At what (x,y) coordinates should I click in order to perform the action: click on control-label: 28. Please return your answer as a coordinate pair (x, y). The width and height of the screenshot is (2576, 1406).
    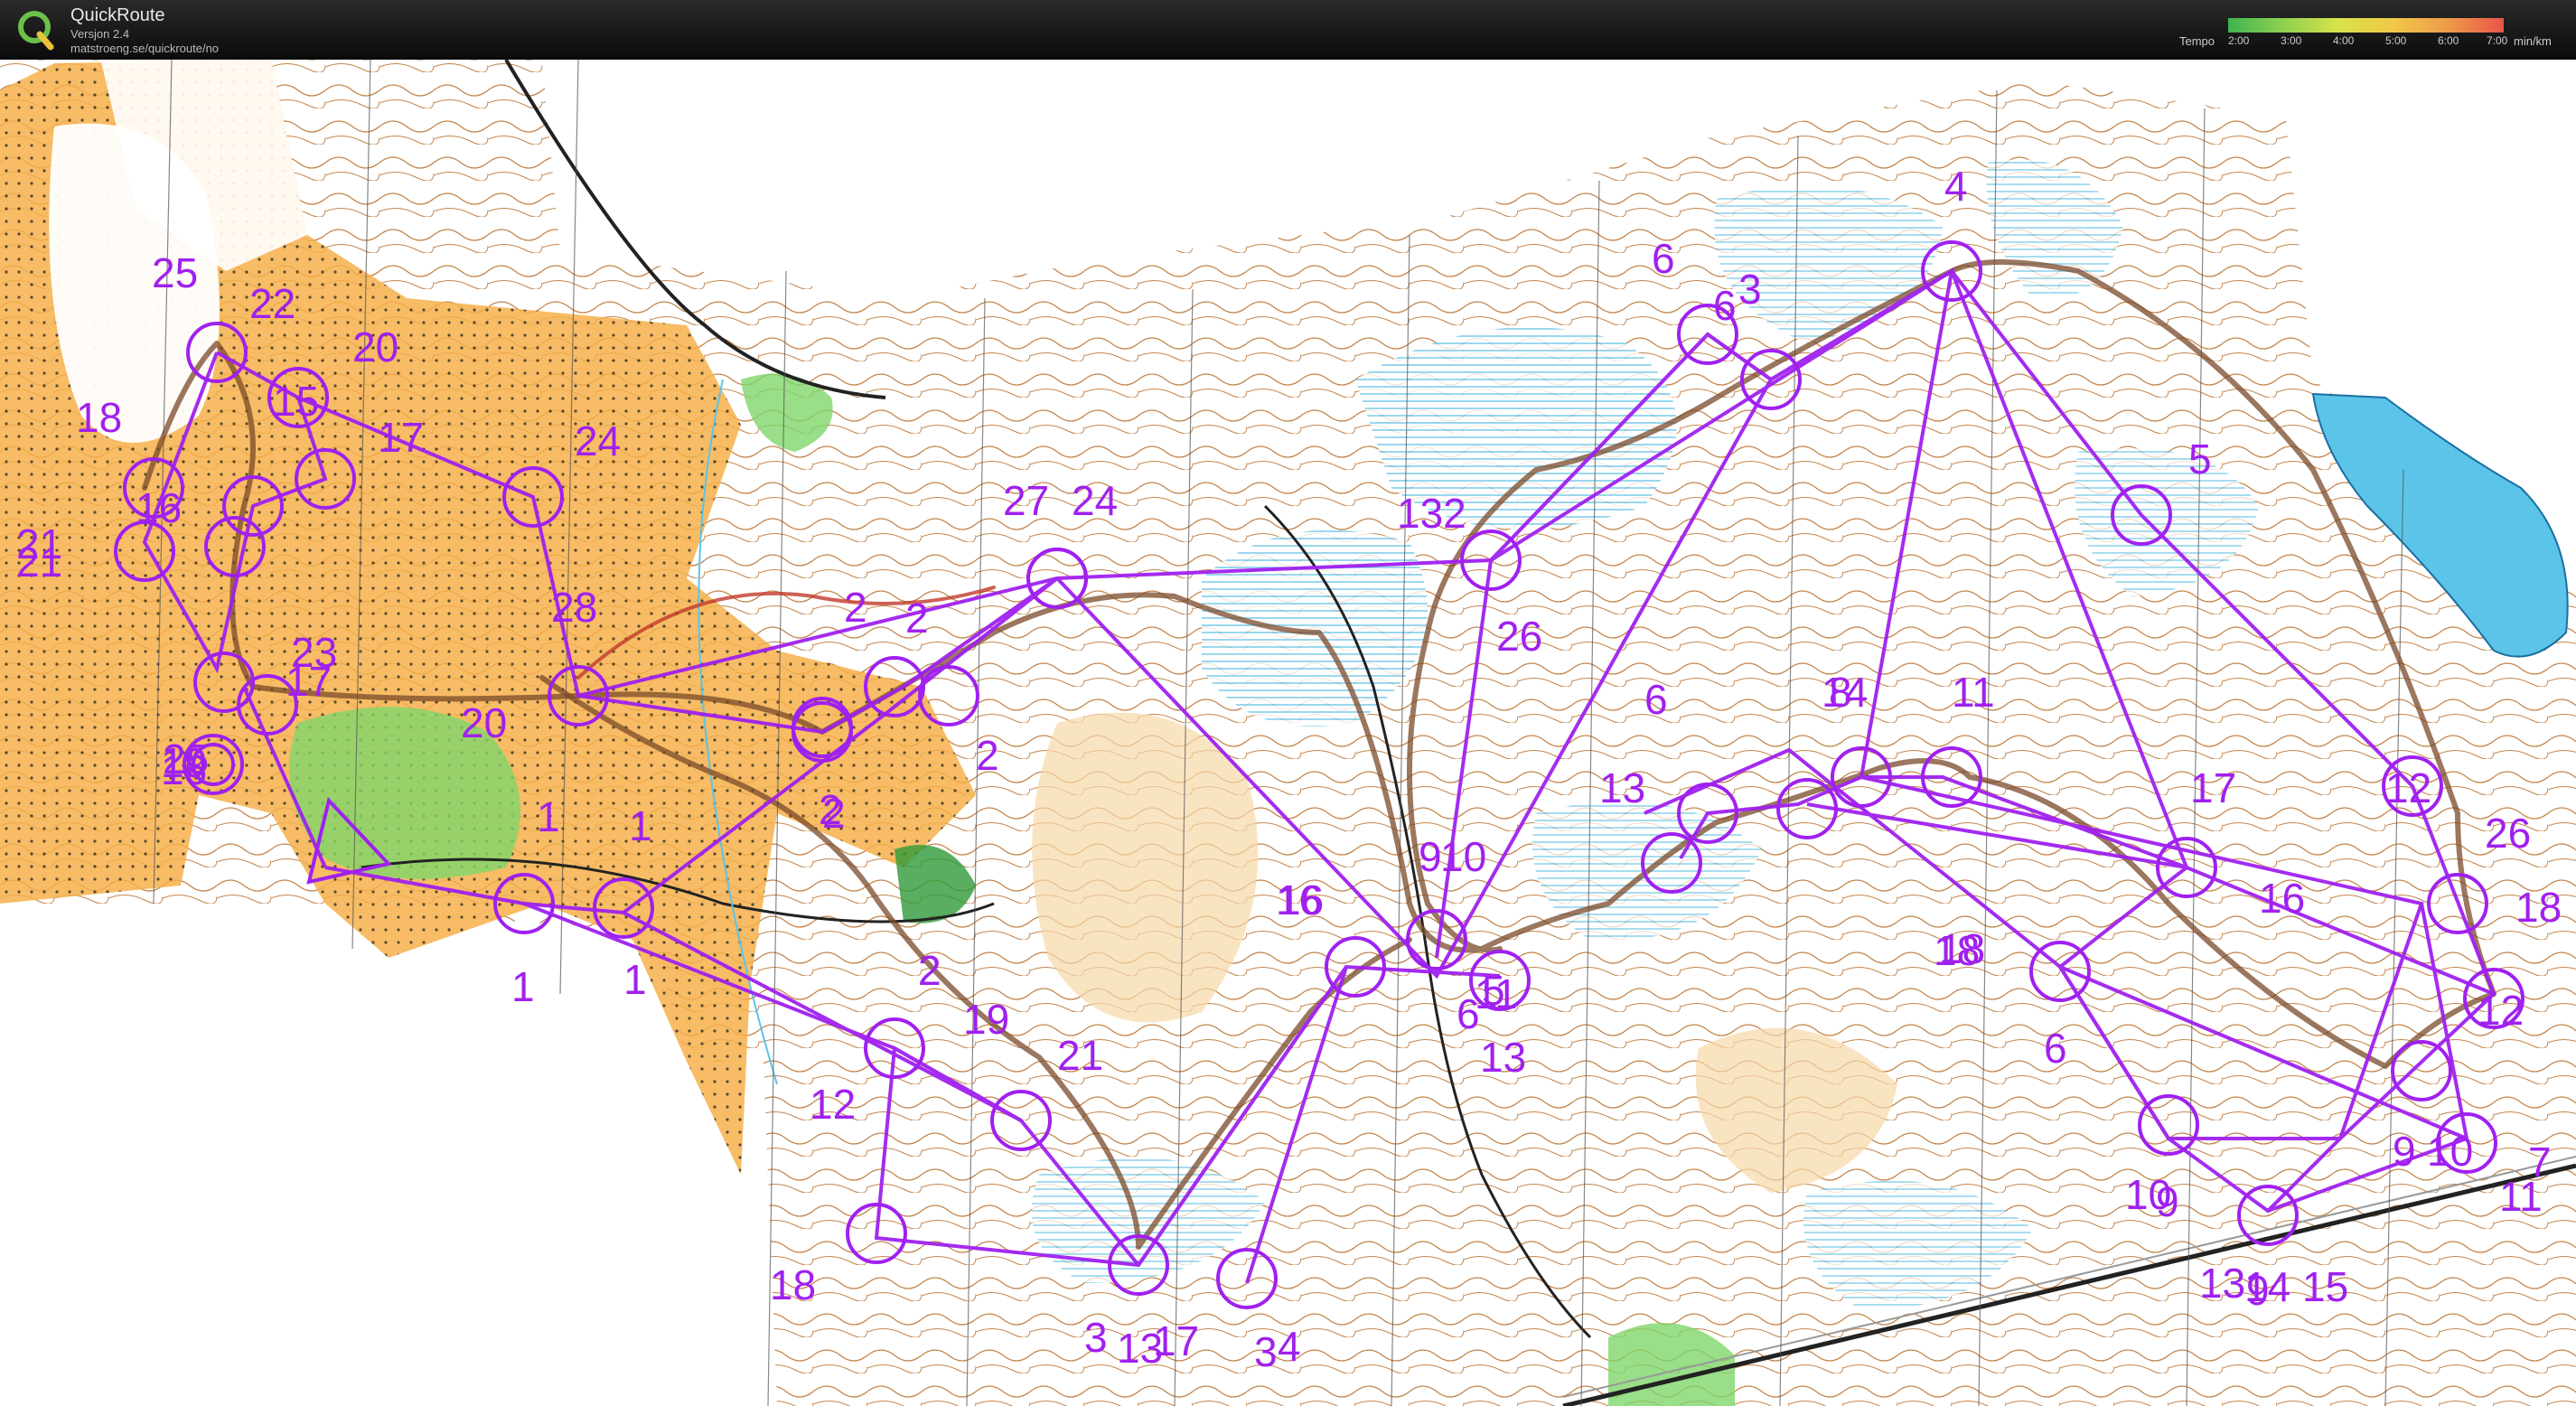
    Looking at the image, I should click on (574, 607).